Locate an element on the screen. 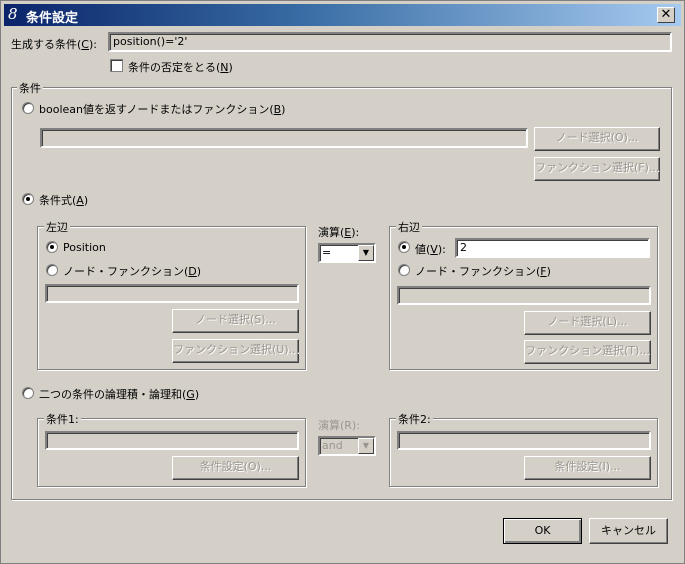  negate-label: 条件の否定をとる(N) is located at coordinates (180, 67).